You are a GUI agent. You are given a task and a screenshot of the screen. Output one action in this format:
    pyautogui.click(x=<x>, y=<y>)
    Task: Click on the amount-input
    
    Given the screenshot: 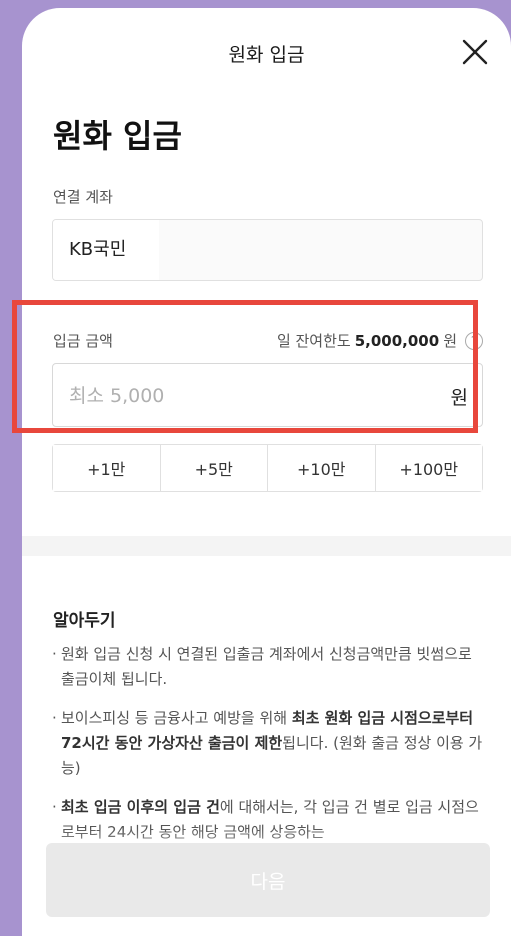 What is the action you would take?
    pyautogui.click(x=239, y=396)
    